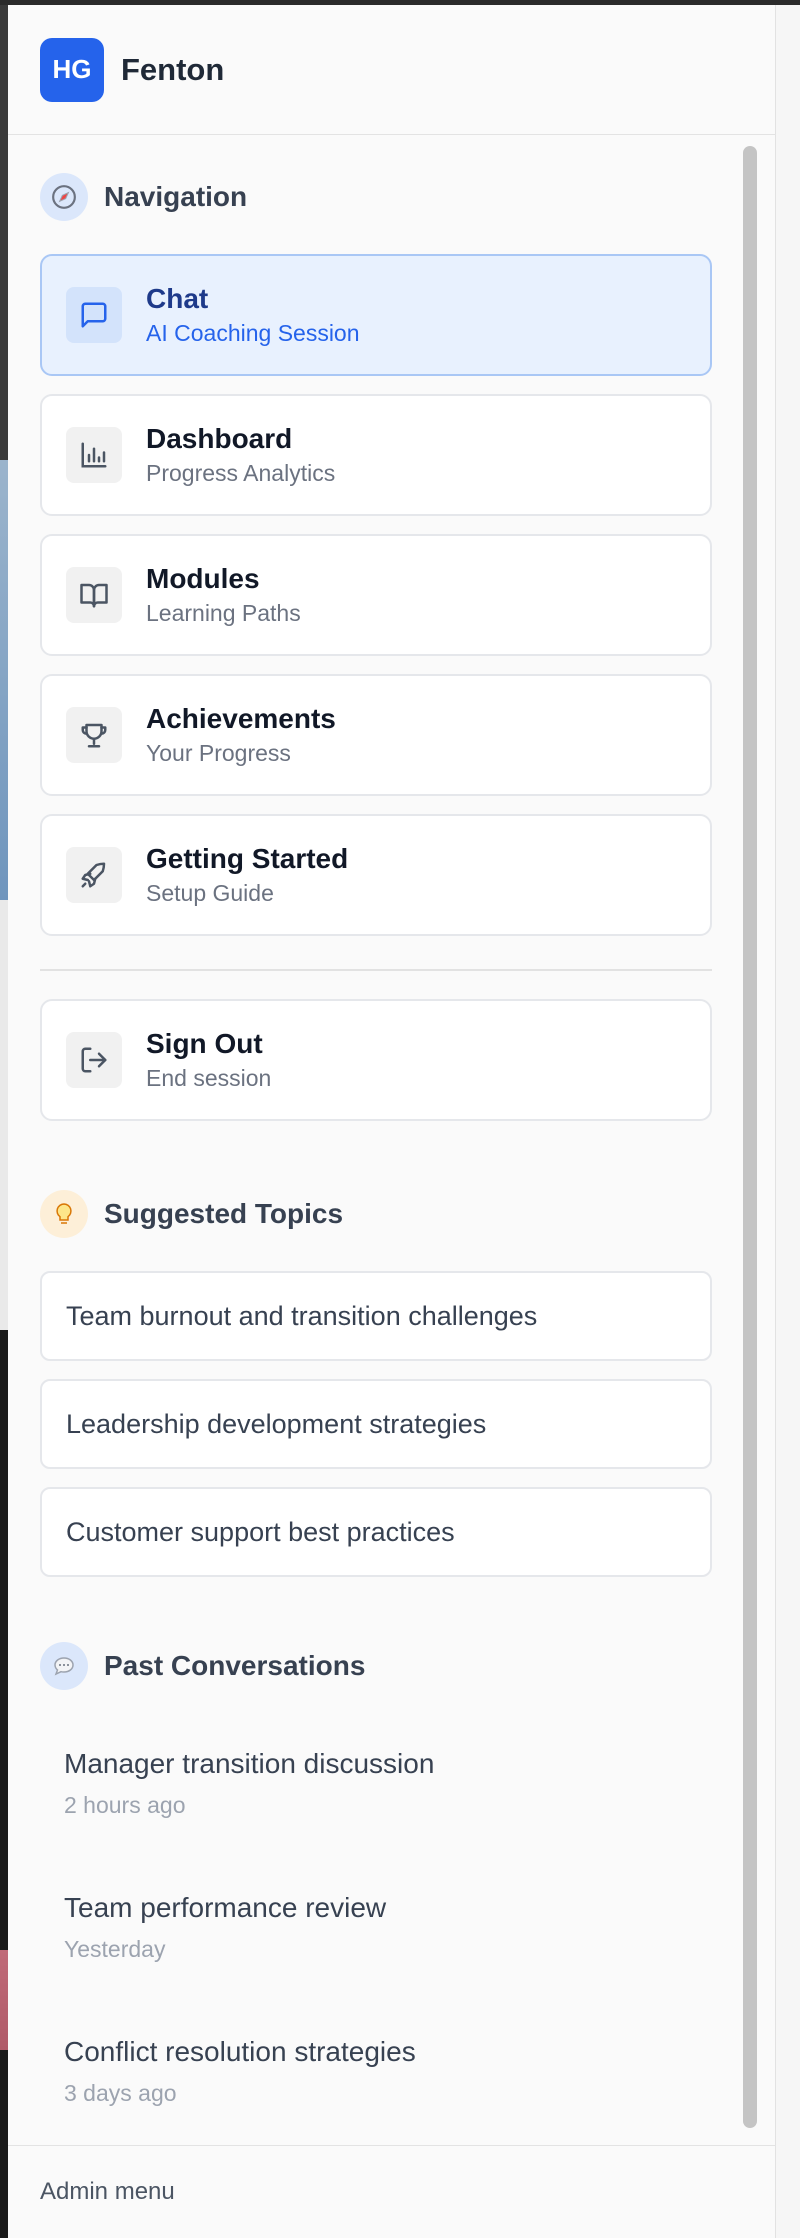 Image resolution: width=800 pixels, height=2238 pixels. I want to click on nav-item-chat: Chat AI Coaching Session, so click(376, 315).